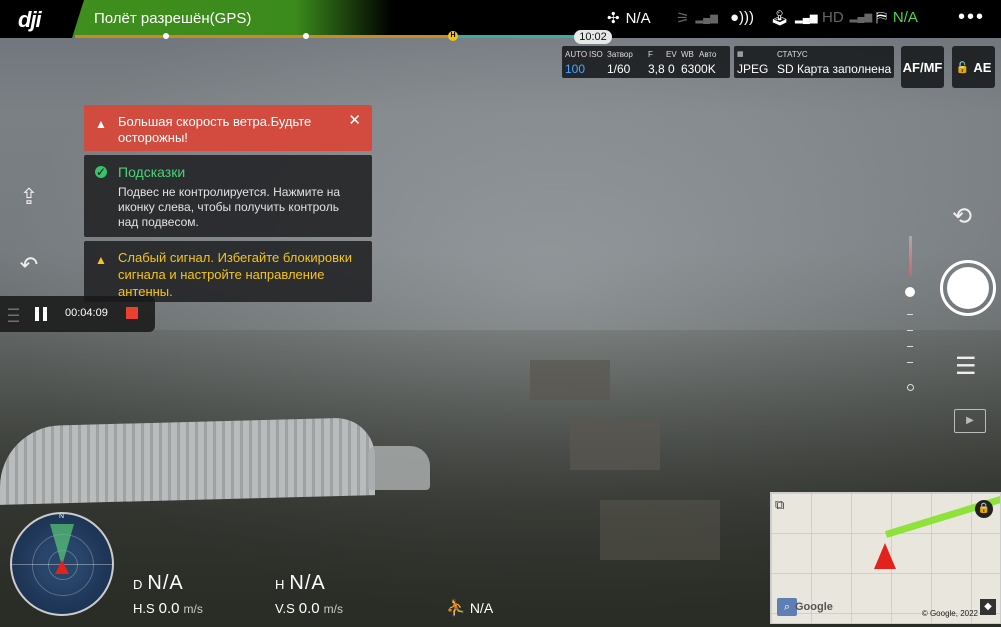 Image resolution: width=1001 pixels, height=627 pixels. What do you see at coordinates (41, 314) in the screenshot?
I see `pause-icon` at bounding box center [41, 314].